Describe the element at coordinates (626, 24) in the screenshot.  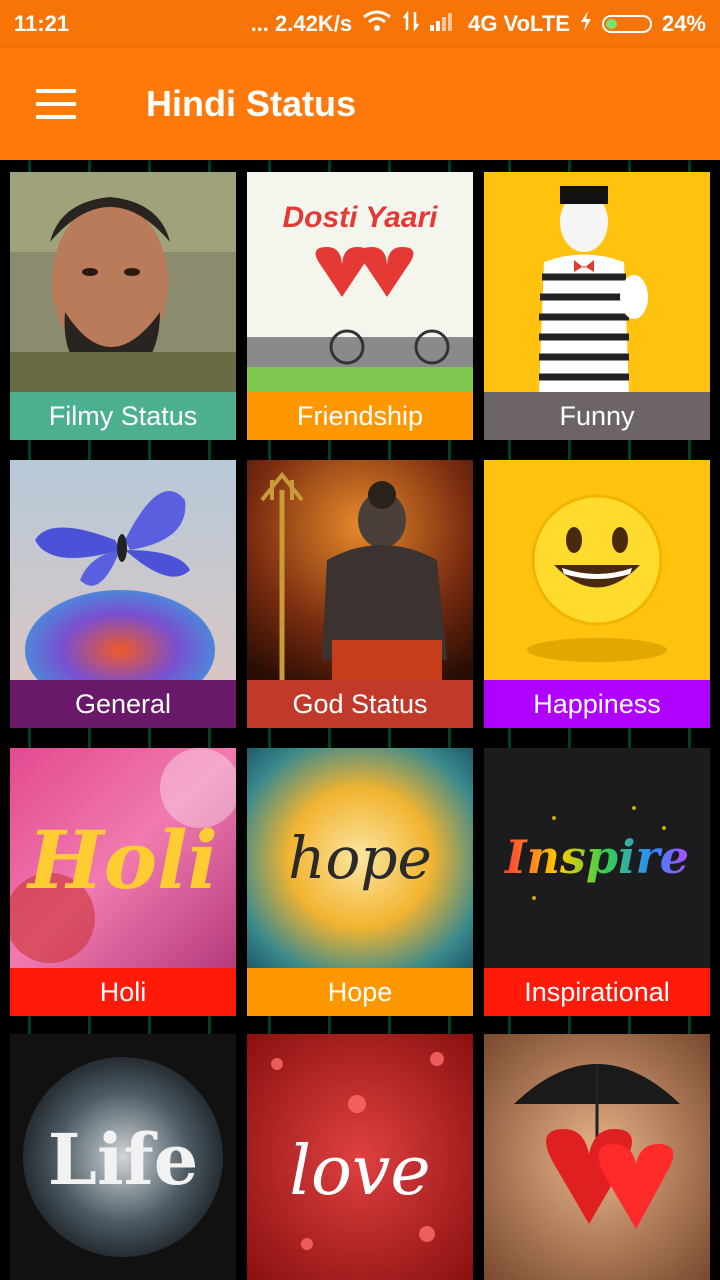
I see `battery-icon` at that location.